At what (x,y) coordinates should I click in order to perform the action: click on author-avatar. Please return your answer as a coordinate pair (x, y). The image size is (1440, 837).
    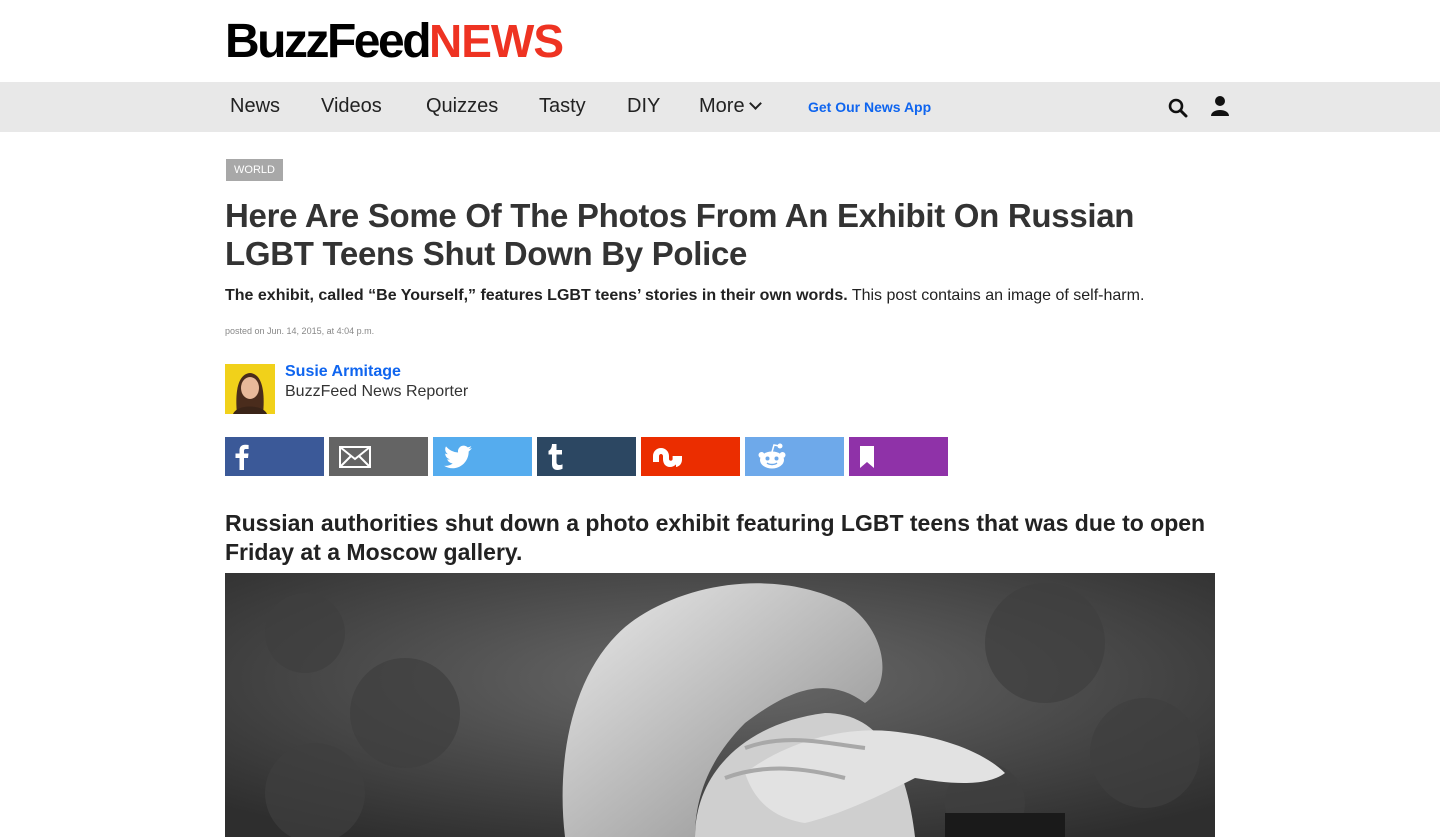
    Looking at the image, I should click on (250, 389).